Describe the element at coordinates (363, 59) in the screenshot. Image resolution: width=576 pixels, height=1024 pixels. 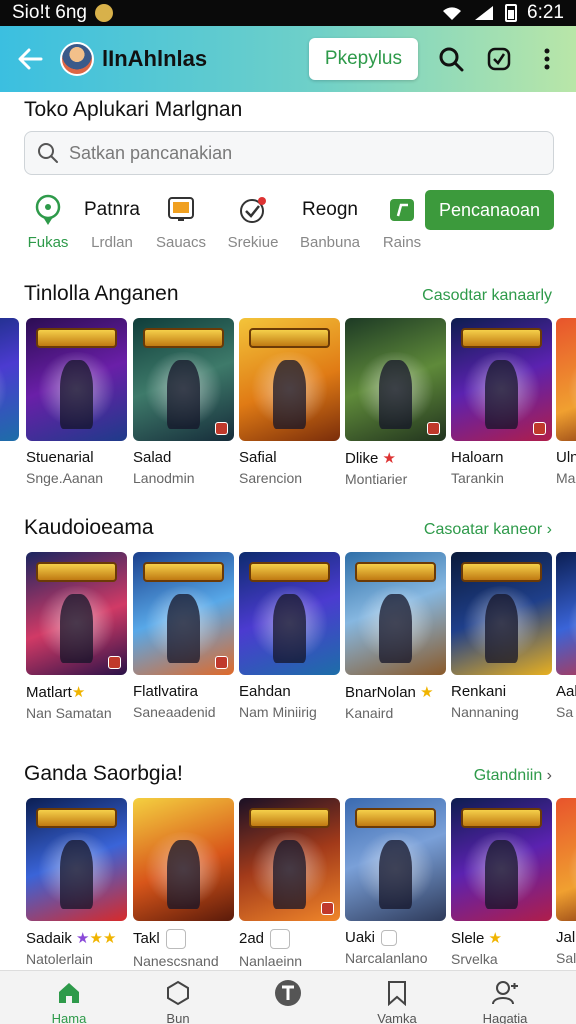
I see `action-pill-button: Pkepylus` at that location.